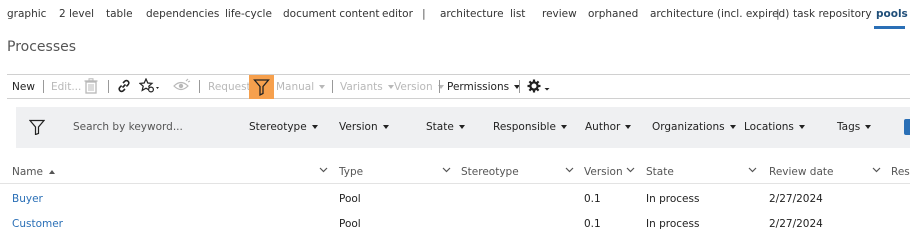 The height and width of the screenshot is (242, 910). I want to click on tab-review: review, so click(559, 14).